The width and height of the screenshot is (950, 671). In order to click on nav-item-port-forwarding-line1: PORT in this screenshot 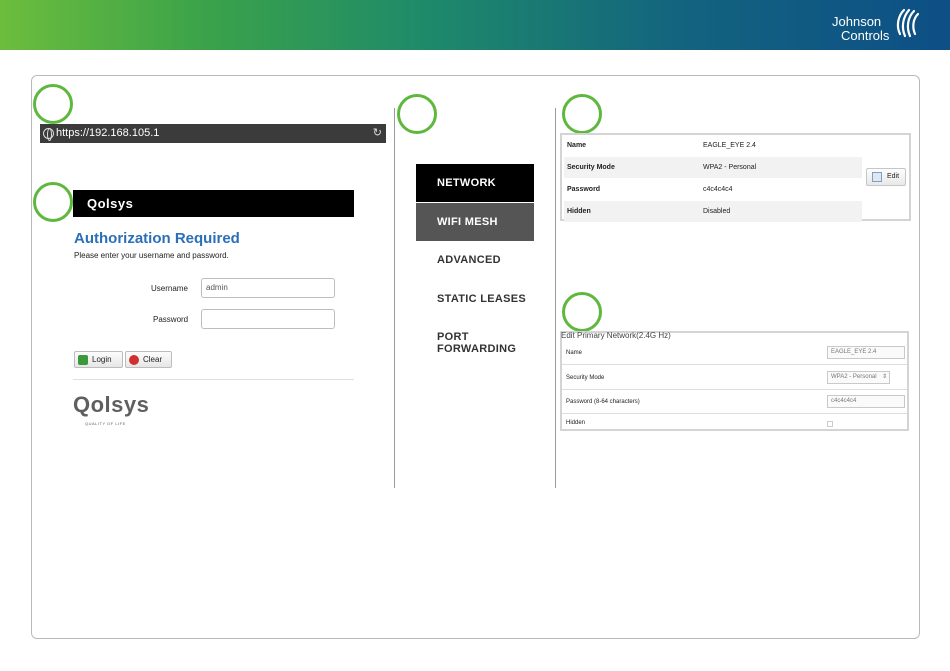, I will do `click(453, 337)`.